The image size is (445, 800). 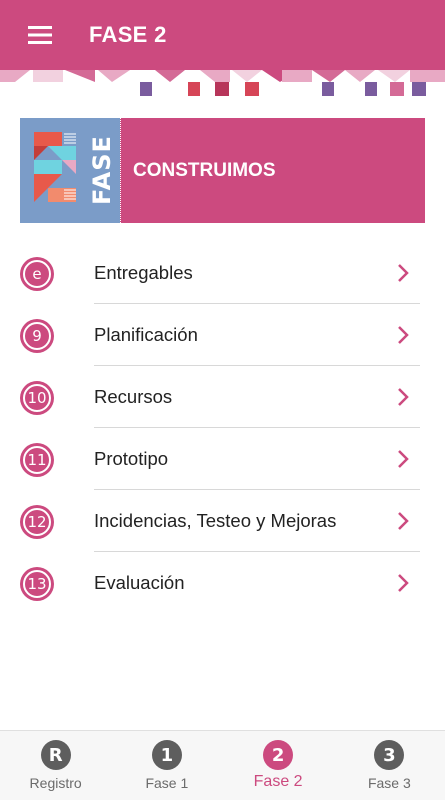 I want to click on decorative-pattern, so click(x=222, y=83).